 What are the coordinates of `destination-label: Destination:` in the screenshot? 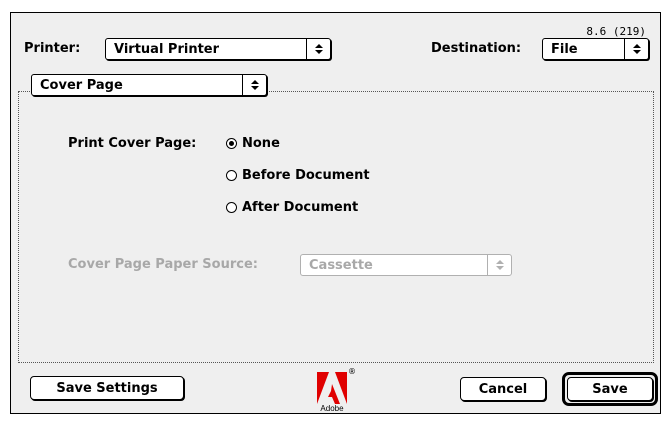 It's located at (476, 48).